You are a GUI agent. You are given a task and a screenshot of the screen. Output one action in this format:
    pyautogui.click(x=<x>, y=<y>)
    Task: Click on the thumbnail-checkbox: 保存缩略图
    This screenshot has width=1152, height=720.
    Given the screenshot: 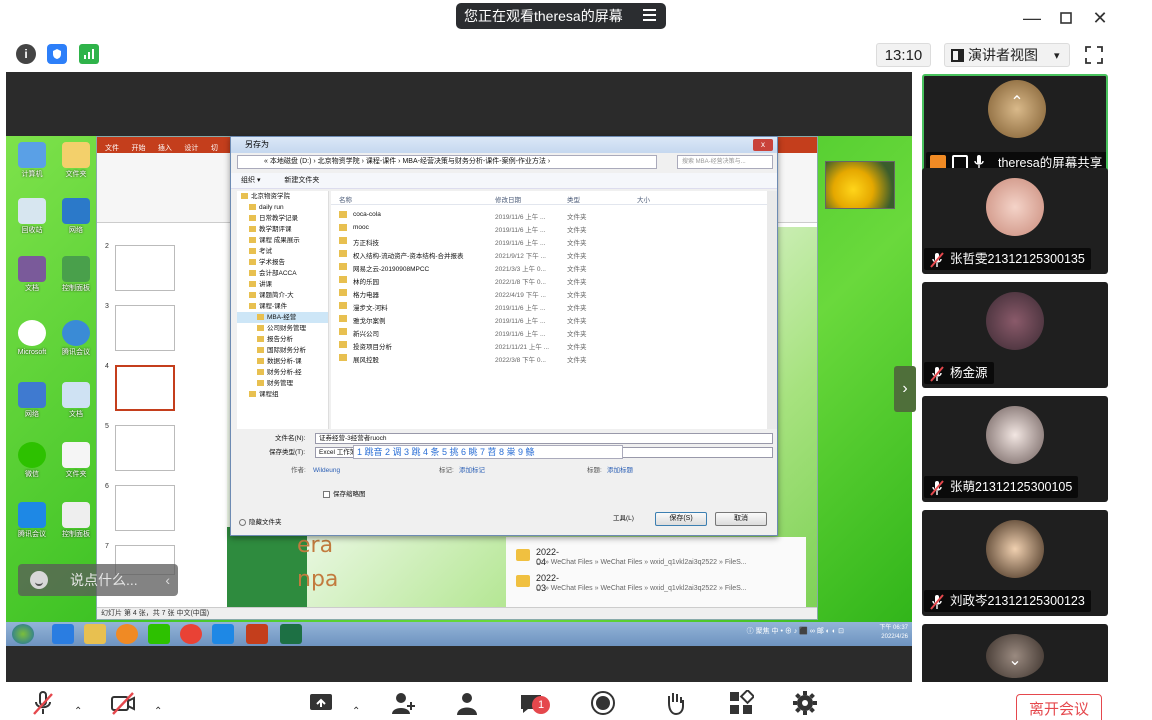 What is the action you would take?
    pyautogui.click(x=344, y=494)
    